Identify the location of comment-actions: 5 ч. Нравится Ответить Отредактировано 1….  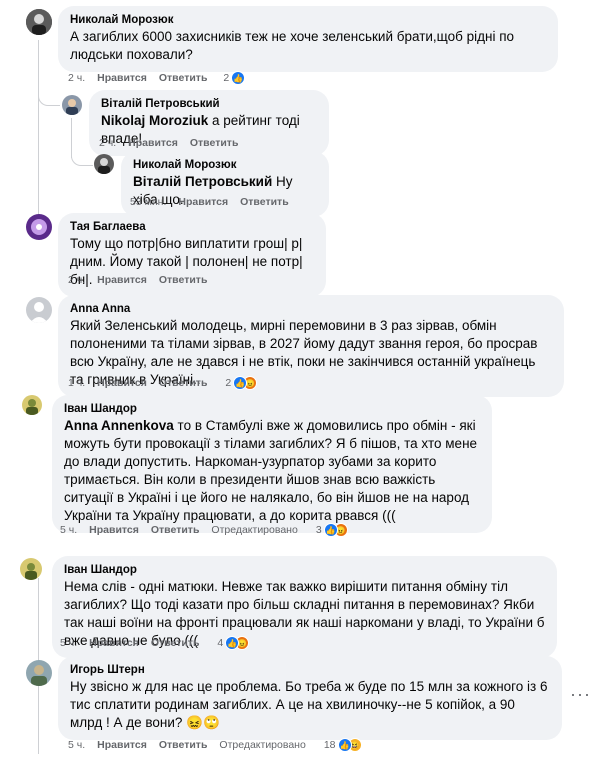
(215, 745).